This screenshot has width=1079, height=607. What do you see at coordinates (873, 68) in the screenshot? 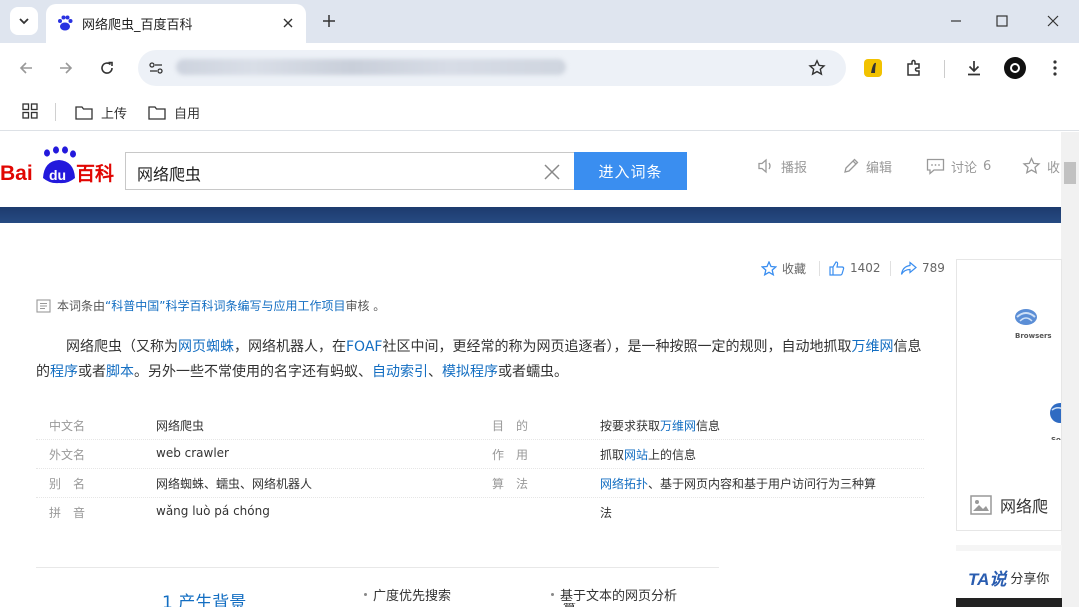
I see `extension-avatar-button` at bounding box center [873, 68].